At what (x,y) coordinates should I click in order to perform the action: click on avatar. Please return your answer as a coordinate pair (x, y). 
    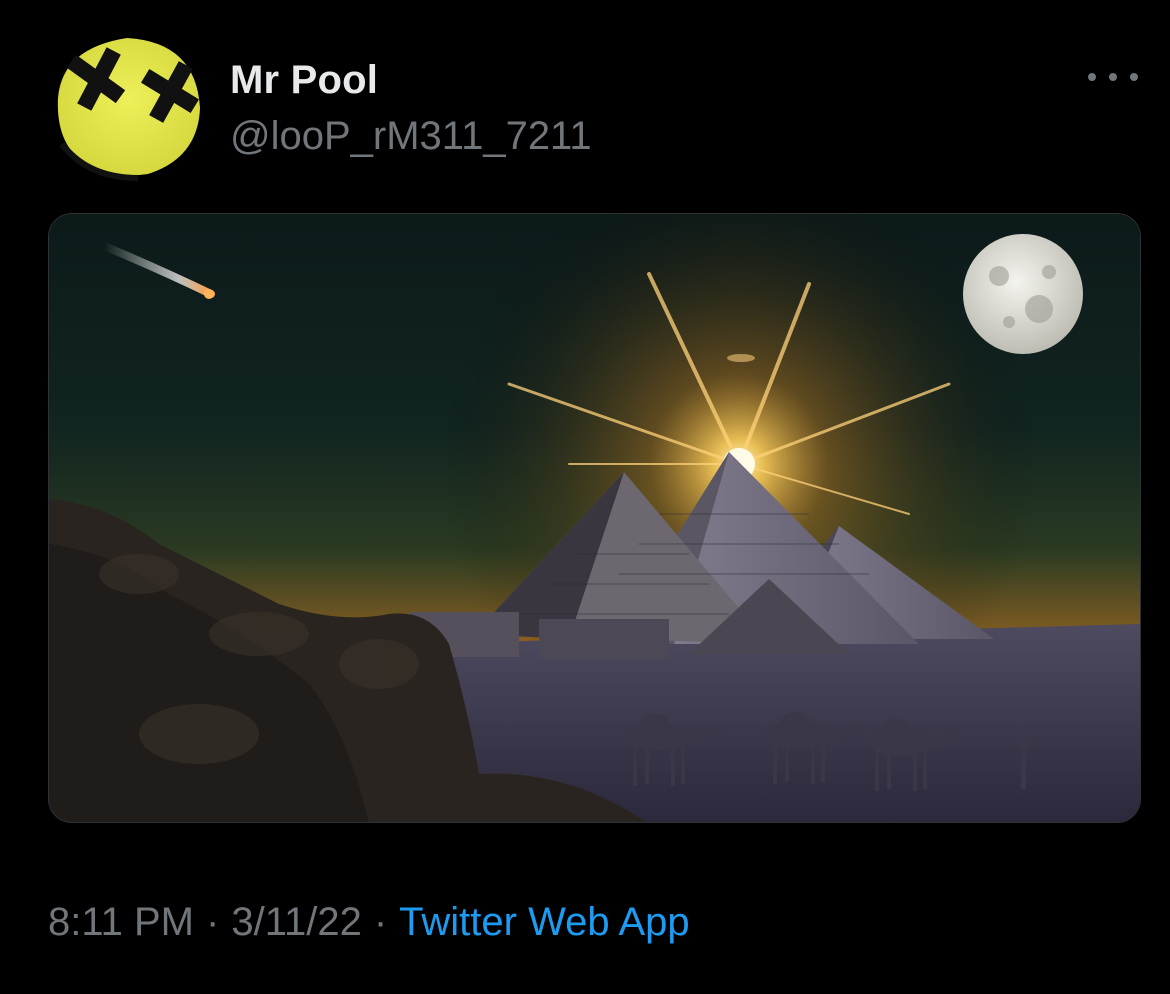
    Looking at the image, I should click on (127, 107).